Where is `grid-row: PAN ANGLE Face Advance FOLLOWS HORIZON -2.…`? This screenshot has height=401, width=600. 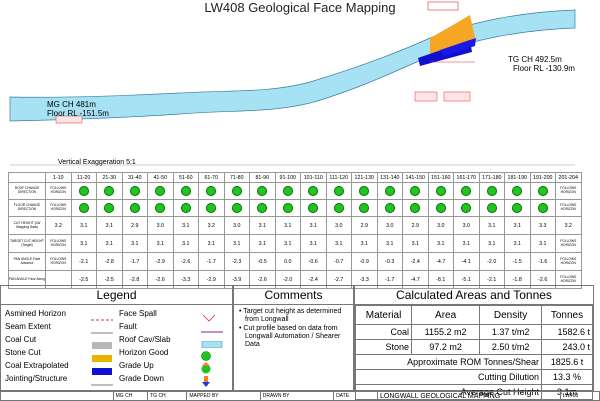 grid-row: PAN ANGLE Face Advance FOLLOWS HORIZON -2.… is located at coordinates (295, 261).